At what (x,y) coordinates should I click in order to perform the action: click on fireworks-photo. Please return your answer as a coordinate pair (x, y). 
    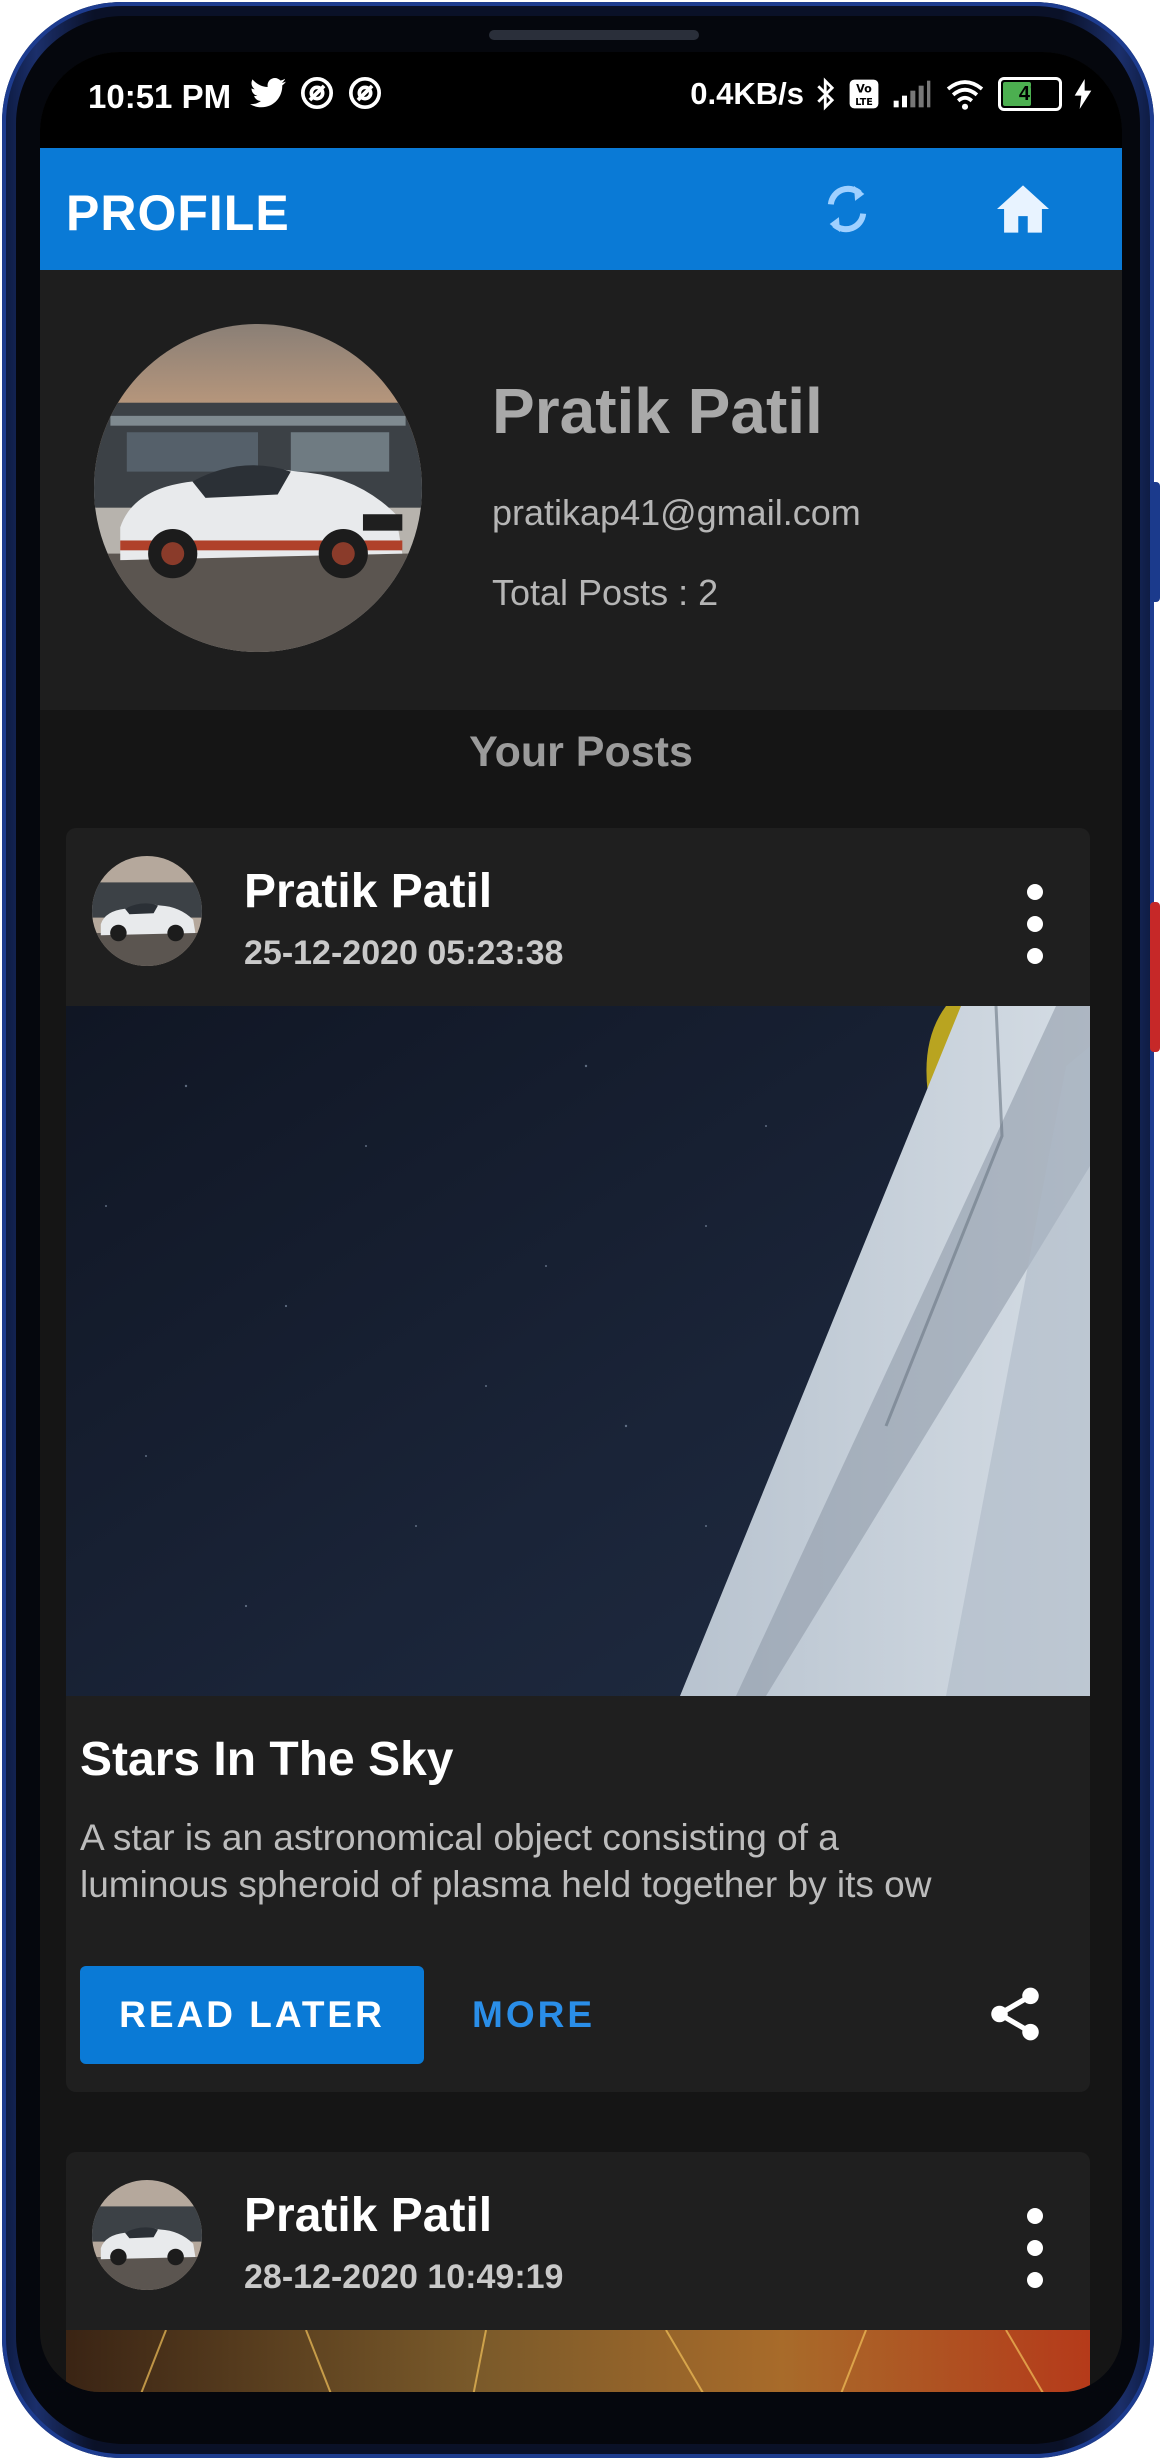
    Looking at the image, I should click on (578, 2361).